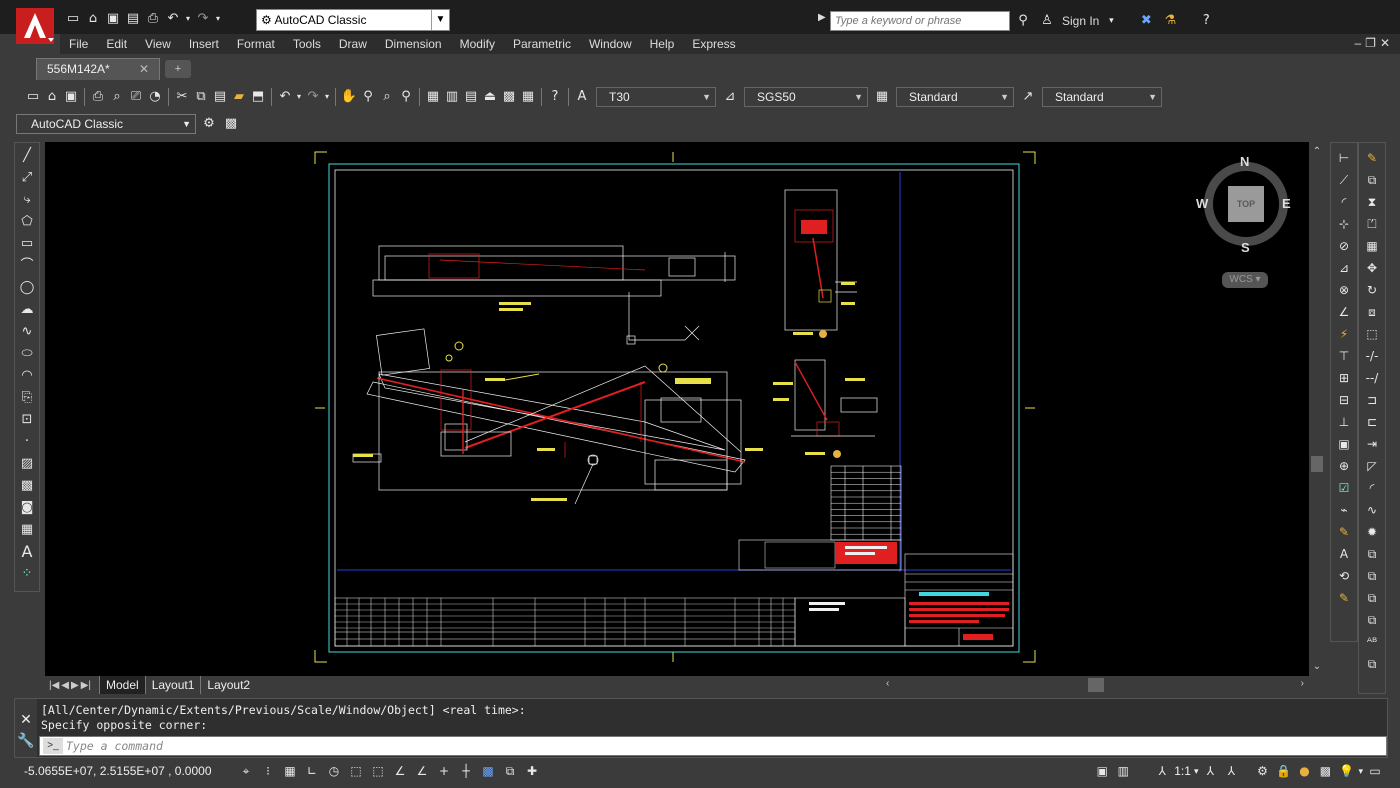 The height and width of the screenshot is (788, 1400). I want to click on arc-icon: ⌒, so click(27, 266).